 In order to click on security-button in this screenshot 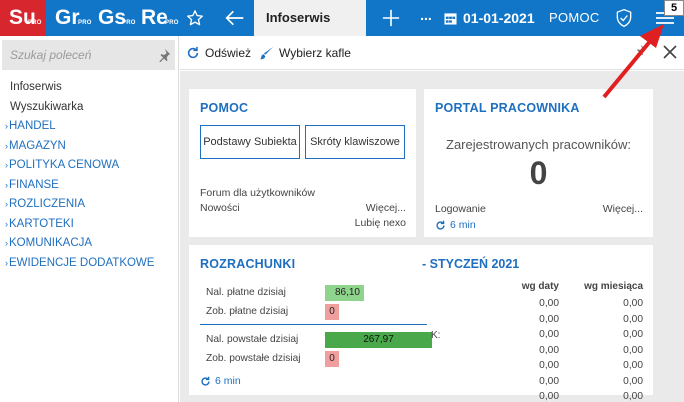, I will do `click(624, 18)`.